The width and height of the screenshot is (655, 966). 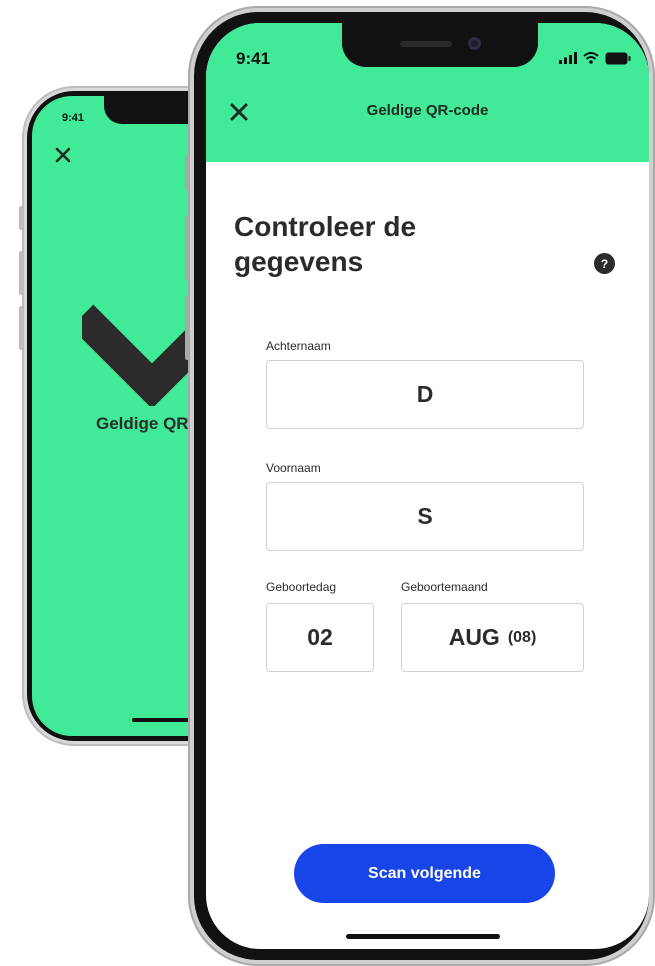 What do you see at coordinates (568, 58) in the screenshot?
I see `cellular-signal-icon` at bounding box center [568, 58].